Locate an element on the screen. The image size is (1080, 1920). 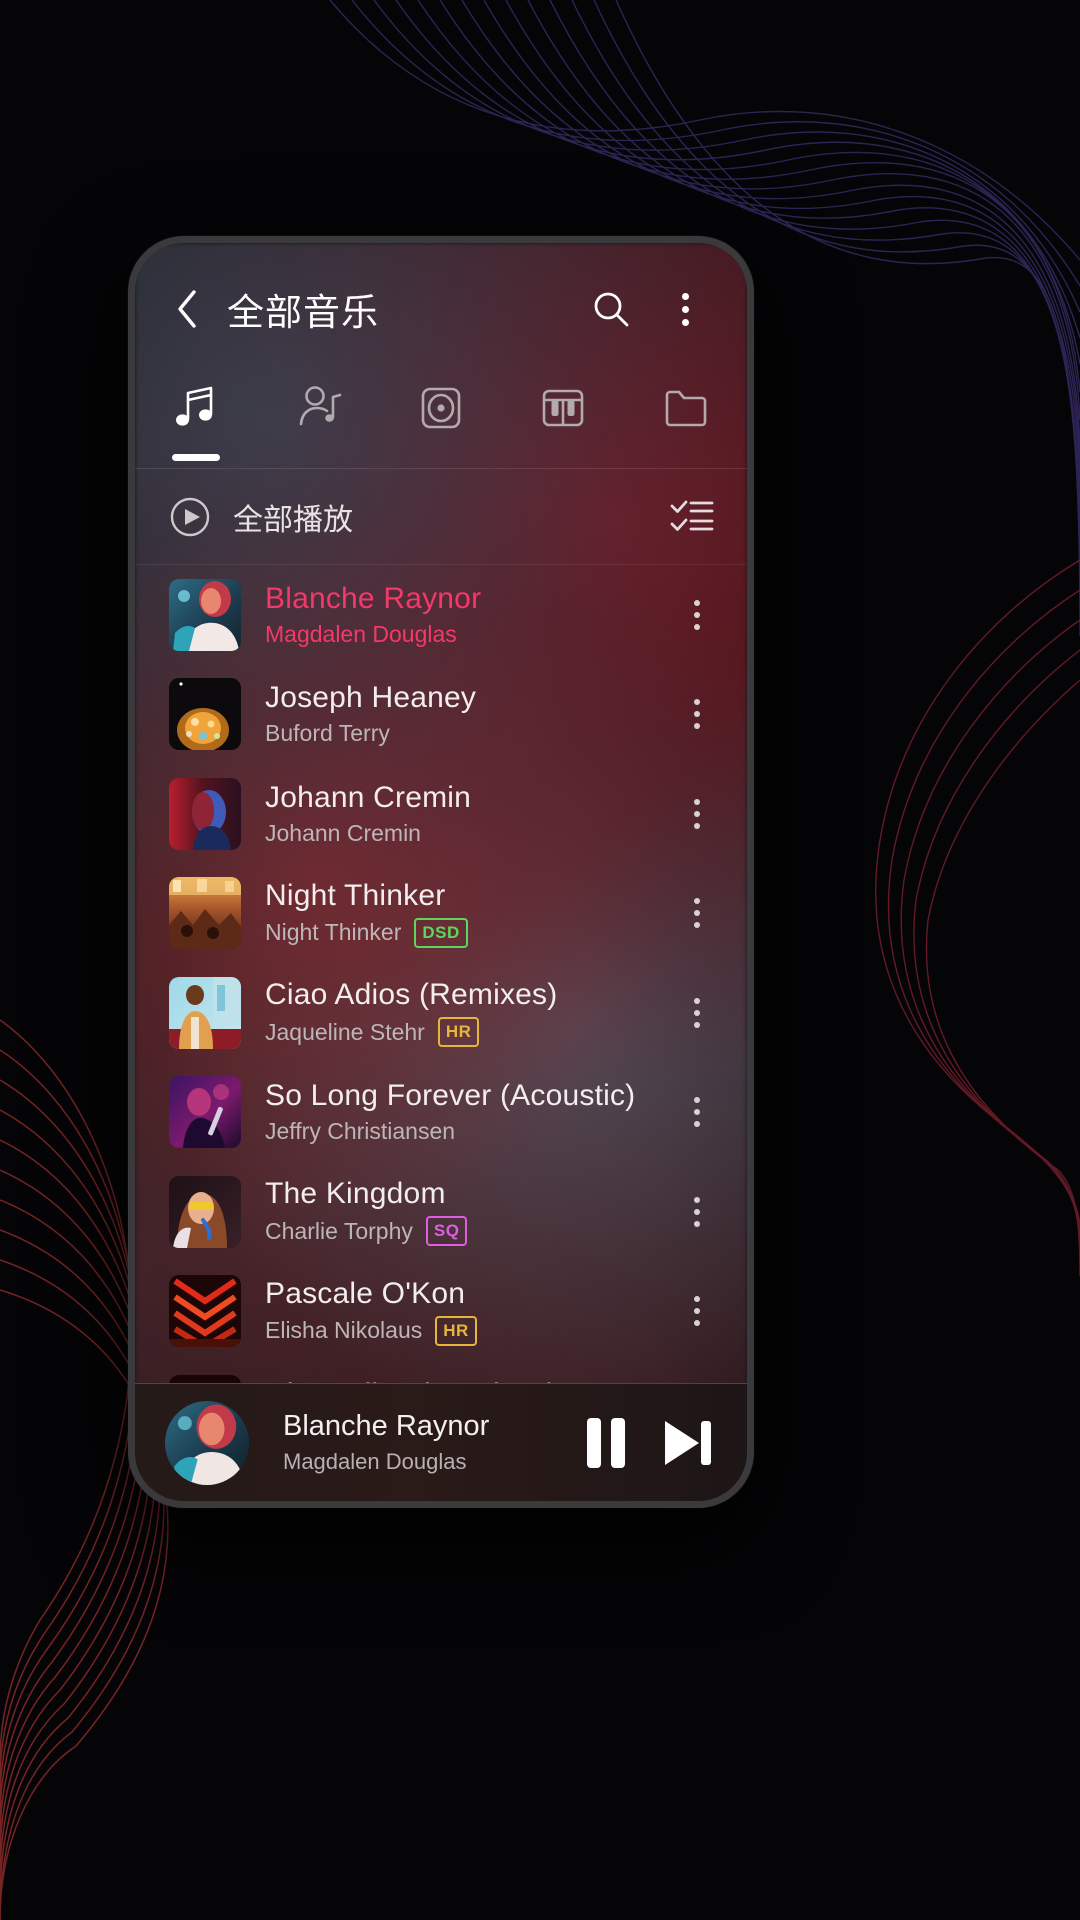
song-artist: Elisha Nikolaus is located at coordinates (344, 1330).